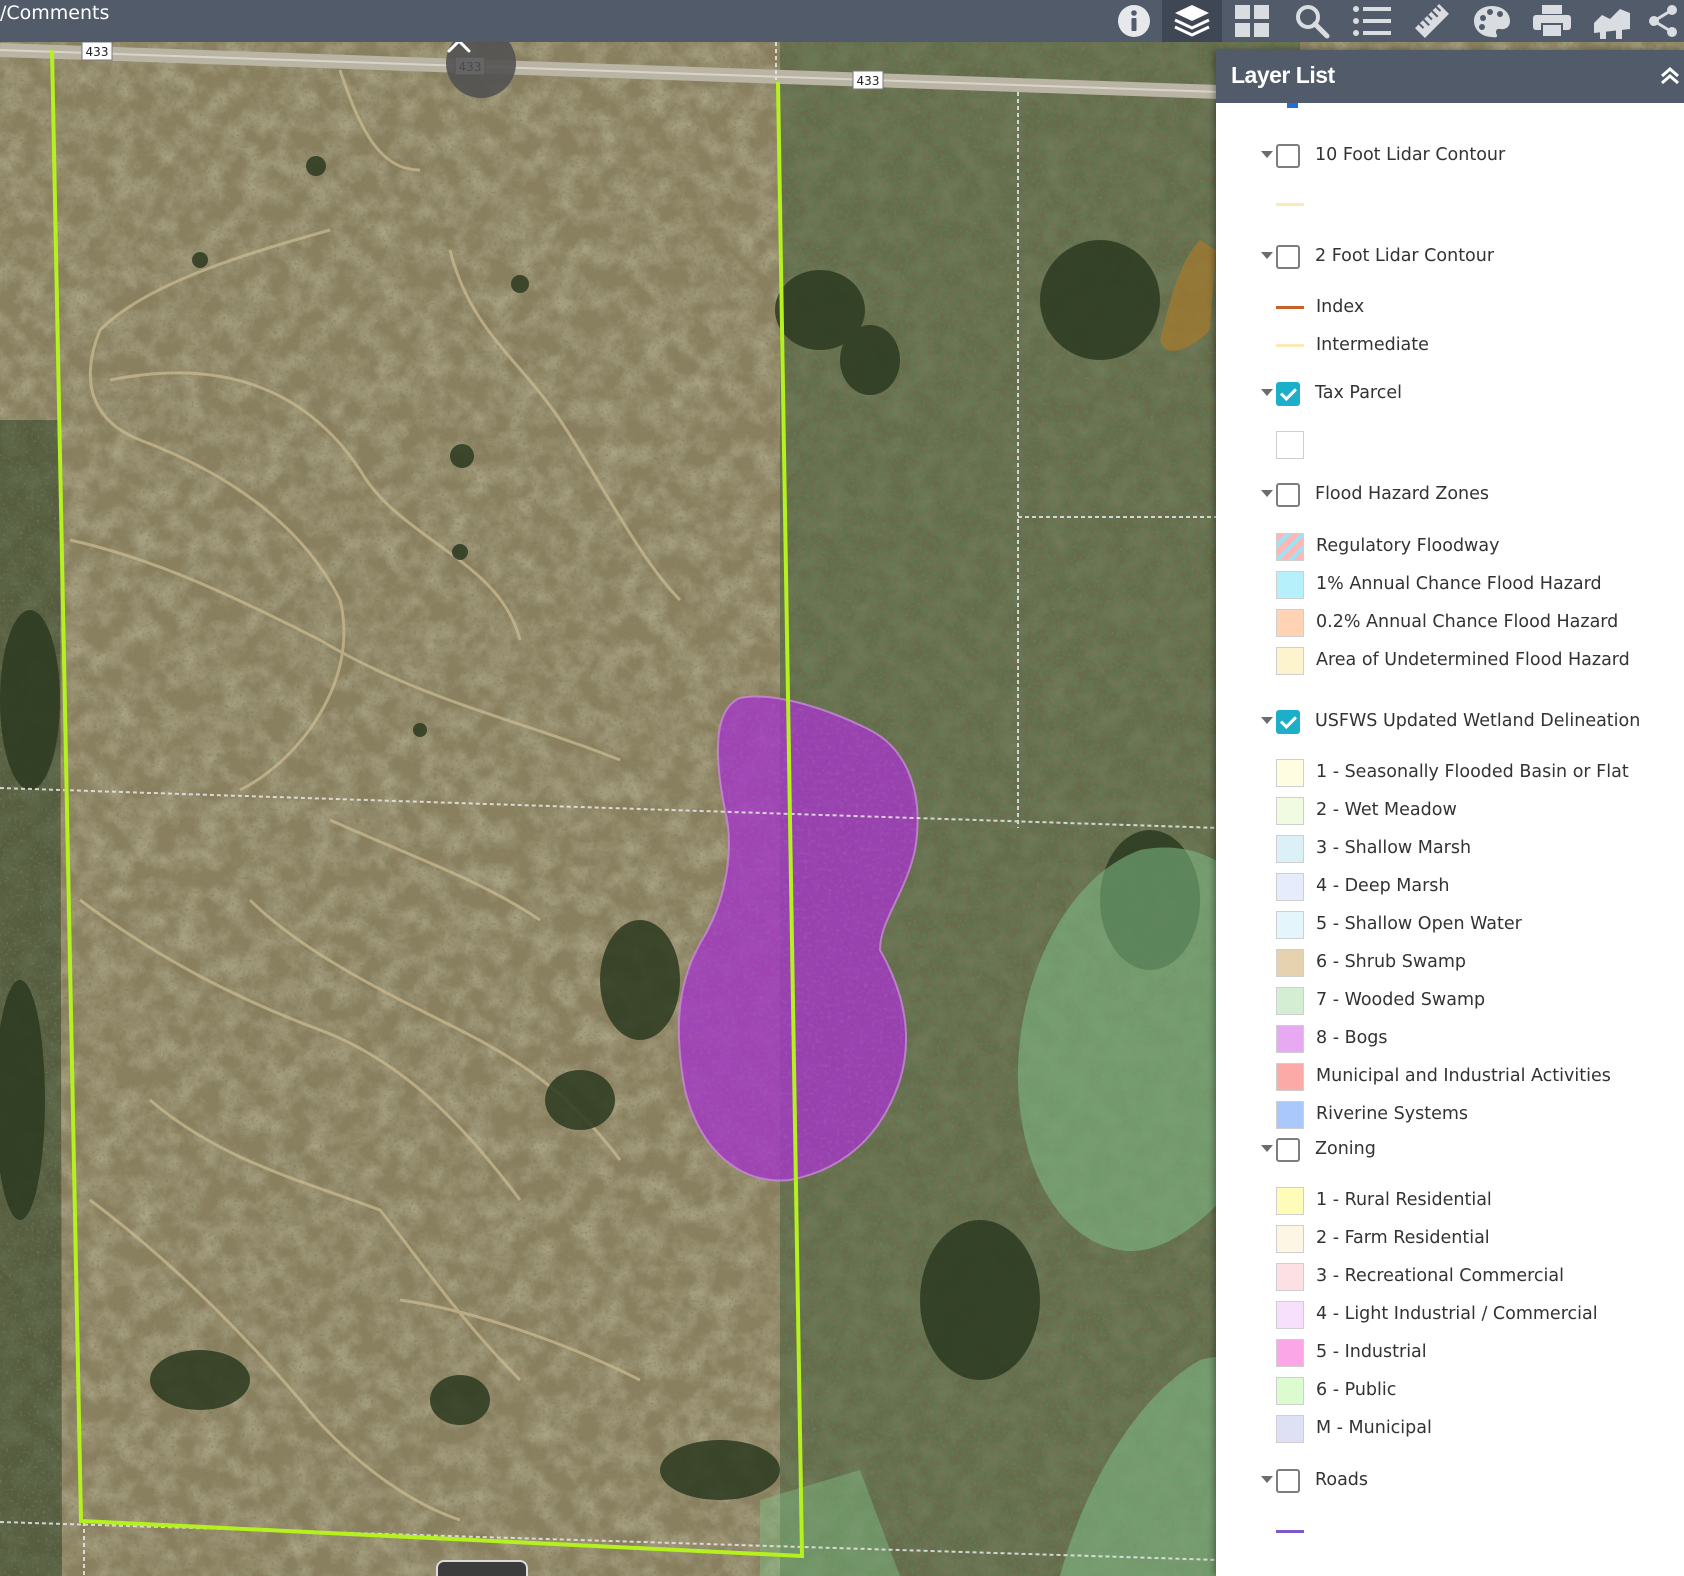  Describe the element at coordinates (1450, 394) in the screenshot. I see `layer-row: Tax Parcel` at that location.